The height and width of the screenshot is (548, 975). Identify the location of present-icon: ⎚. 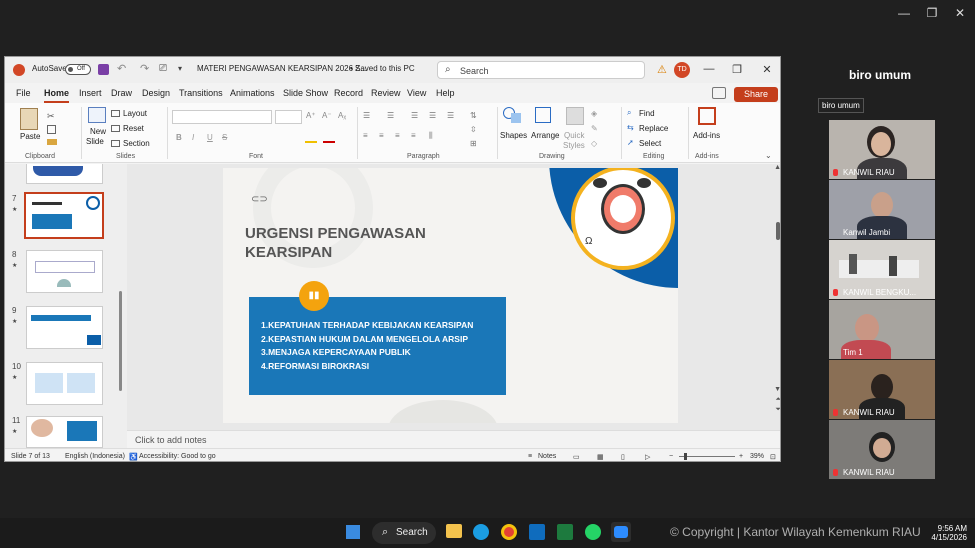
(163, 68).